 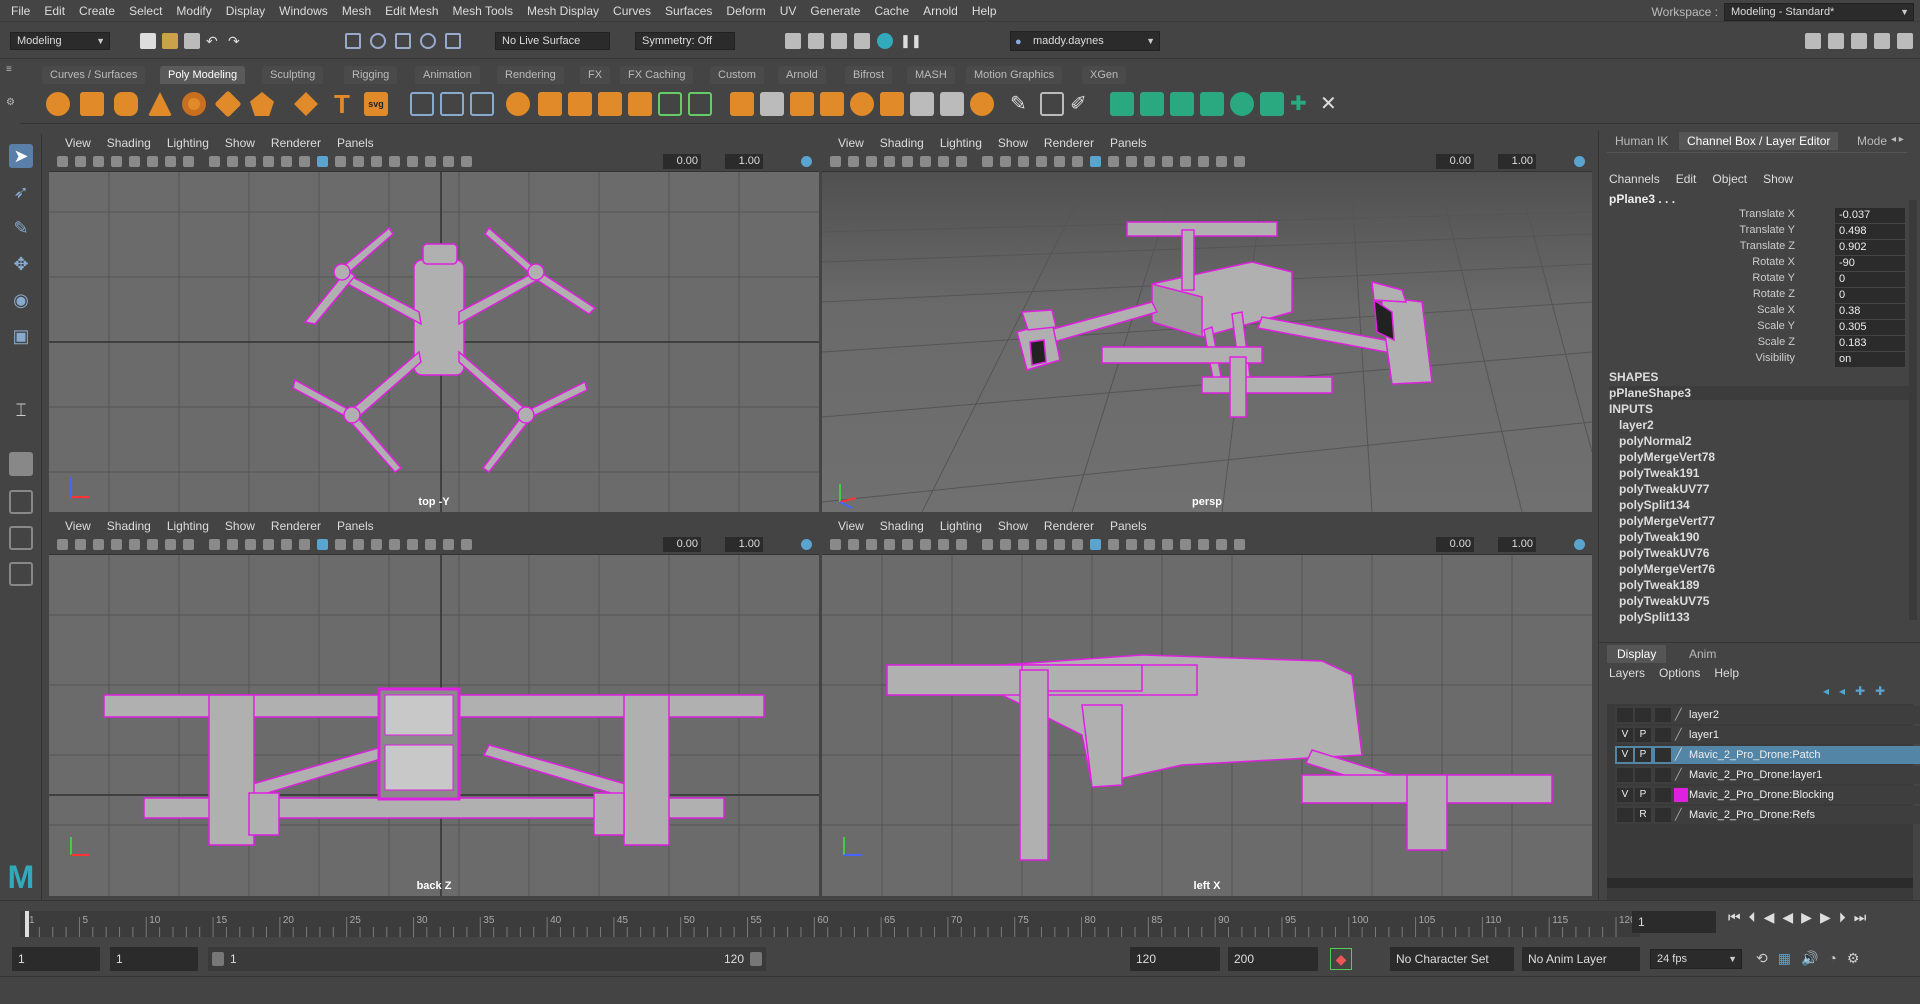 What do you see at coordinates (1332, 104) in the screenshot?
I see `delete-history-icon: ✕` at bounding box center [1332, 104].